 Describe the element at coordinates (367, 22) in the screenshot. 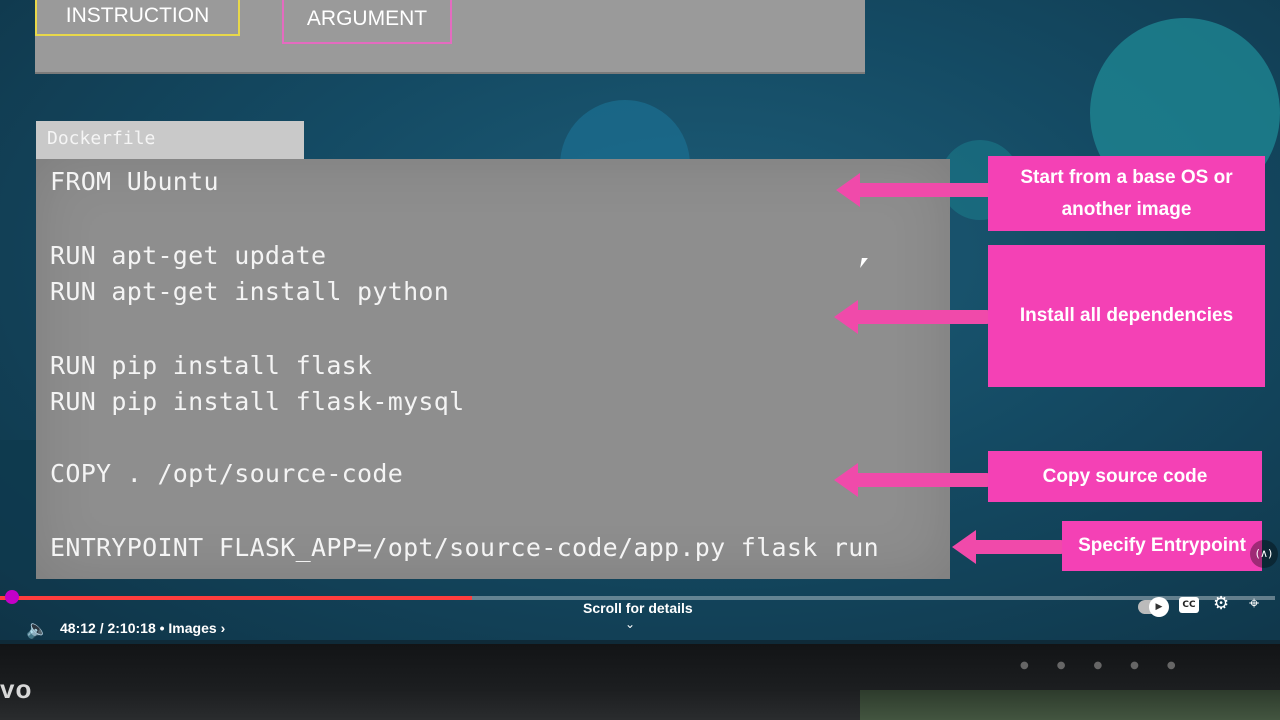

I see `legend-argument: ARGUMENT` at that location.